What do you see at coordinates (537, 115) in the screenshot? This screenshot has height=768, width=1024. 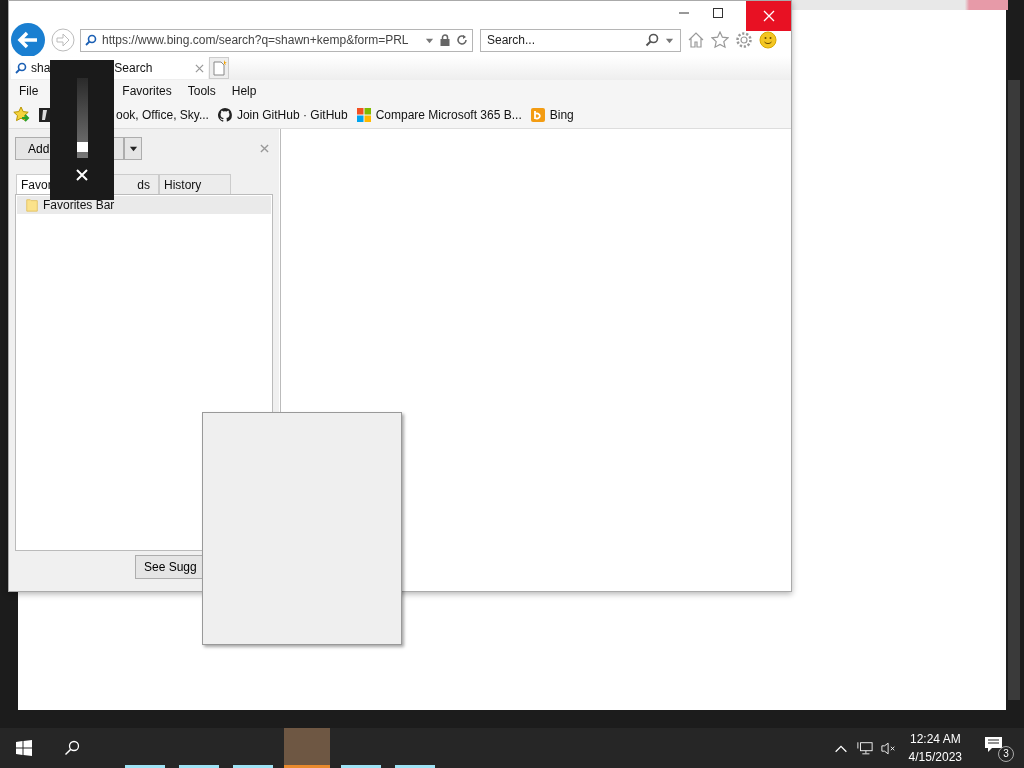 I see `bing-icon` at bounding box center [537, 115].